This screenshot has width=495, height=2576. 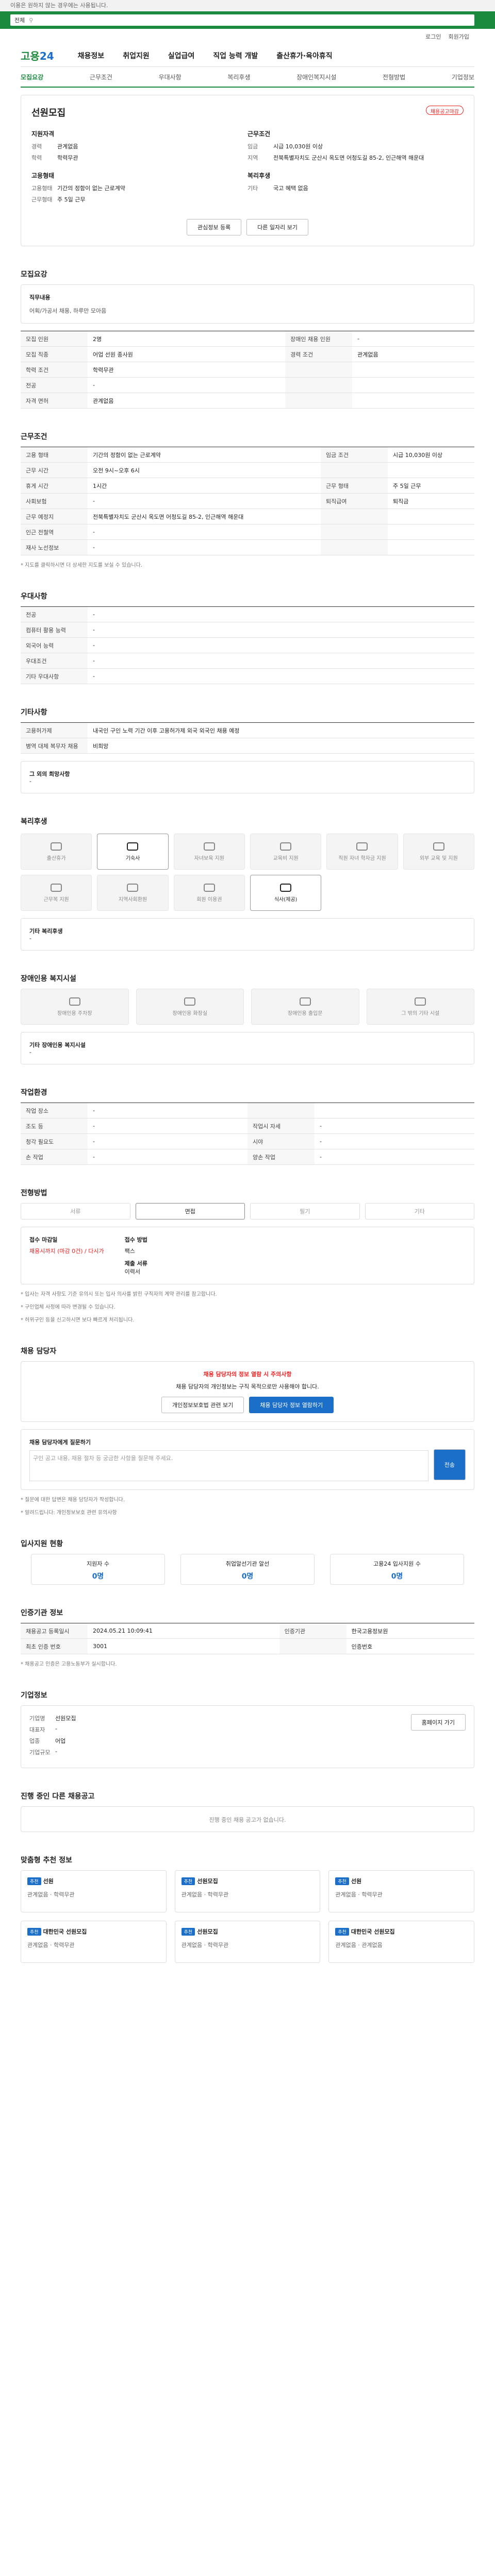 What do you see at coordinates (247, 401) in the screenshot?
I see `table-row: 자격 면허 관계없음` at bounding box center [247, 401].